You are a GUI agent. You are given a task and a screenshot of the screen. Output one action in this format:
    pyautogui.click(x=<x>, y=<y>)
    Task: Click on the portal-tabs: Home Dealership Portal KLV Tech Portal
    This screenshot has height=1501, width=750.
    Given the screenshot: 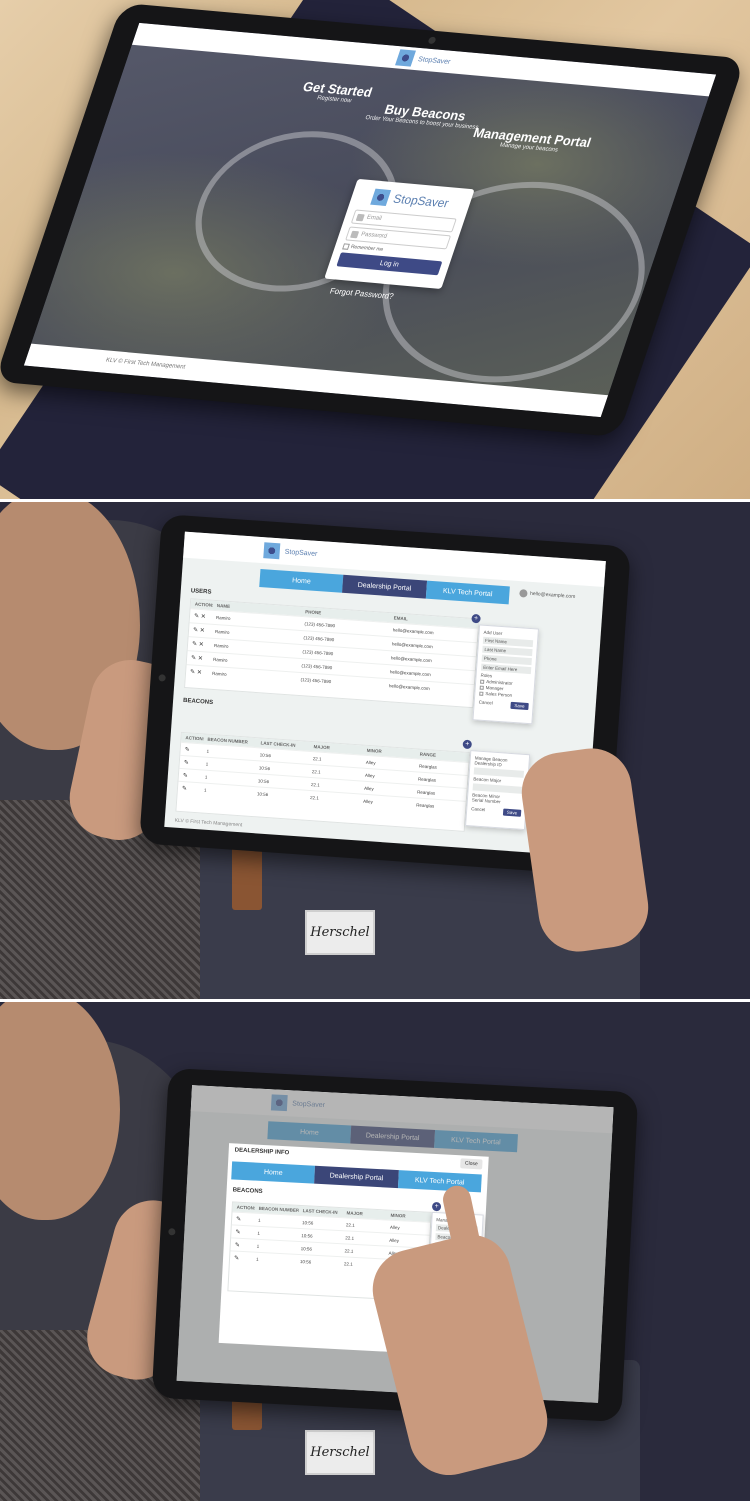 What is the action you would take?
    pyautogui.click(x=356, y=1177)
    